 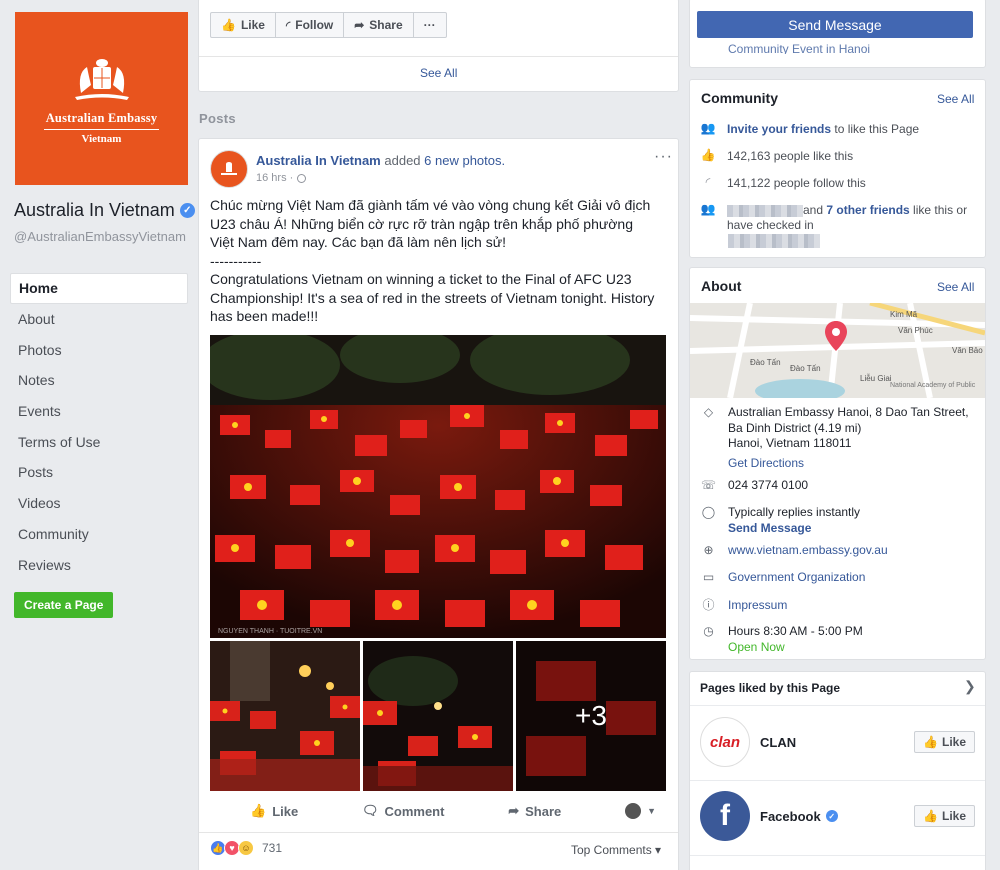 What do you see at coordinates (281, 178) in the screenshot?
I see `post-timestamp: 16 hrs ·` at bounding box center [281, 178].